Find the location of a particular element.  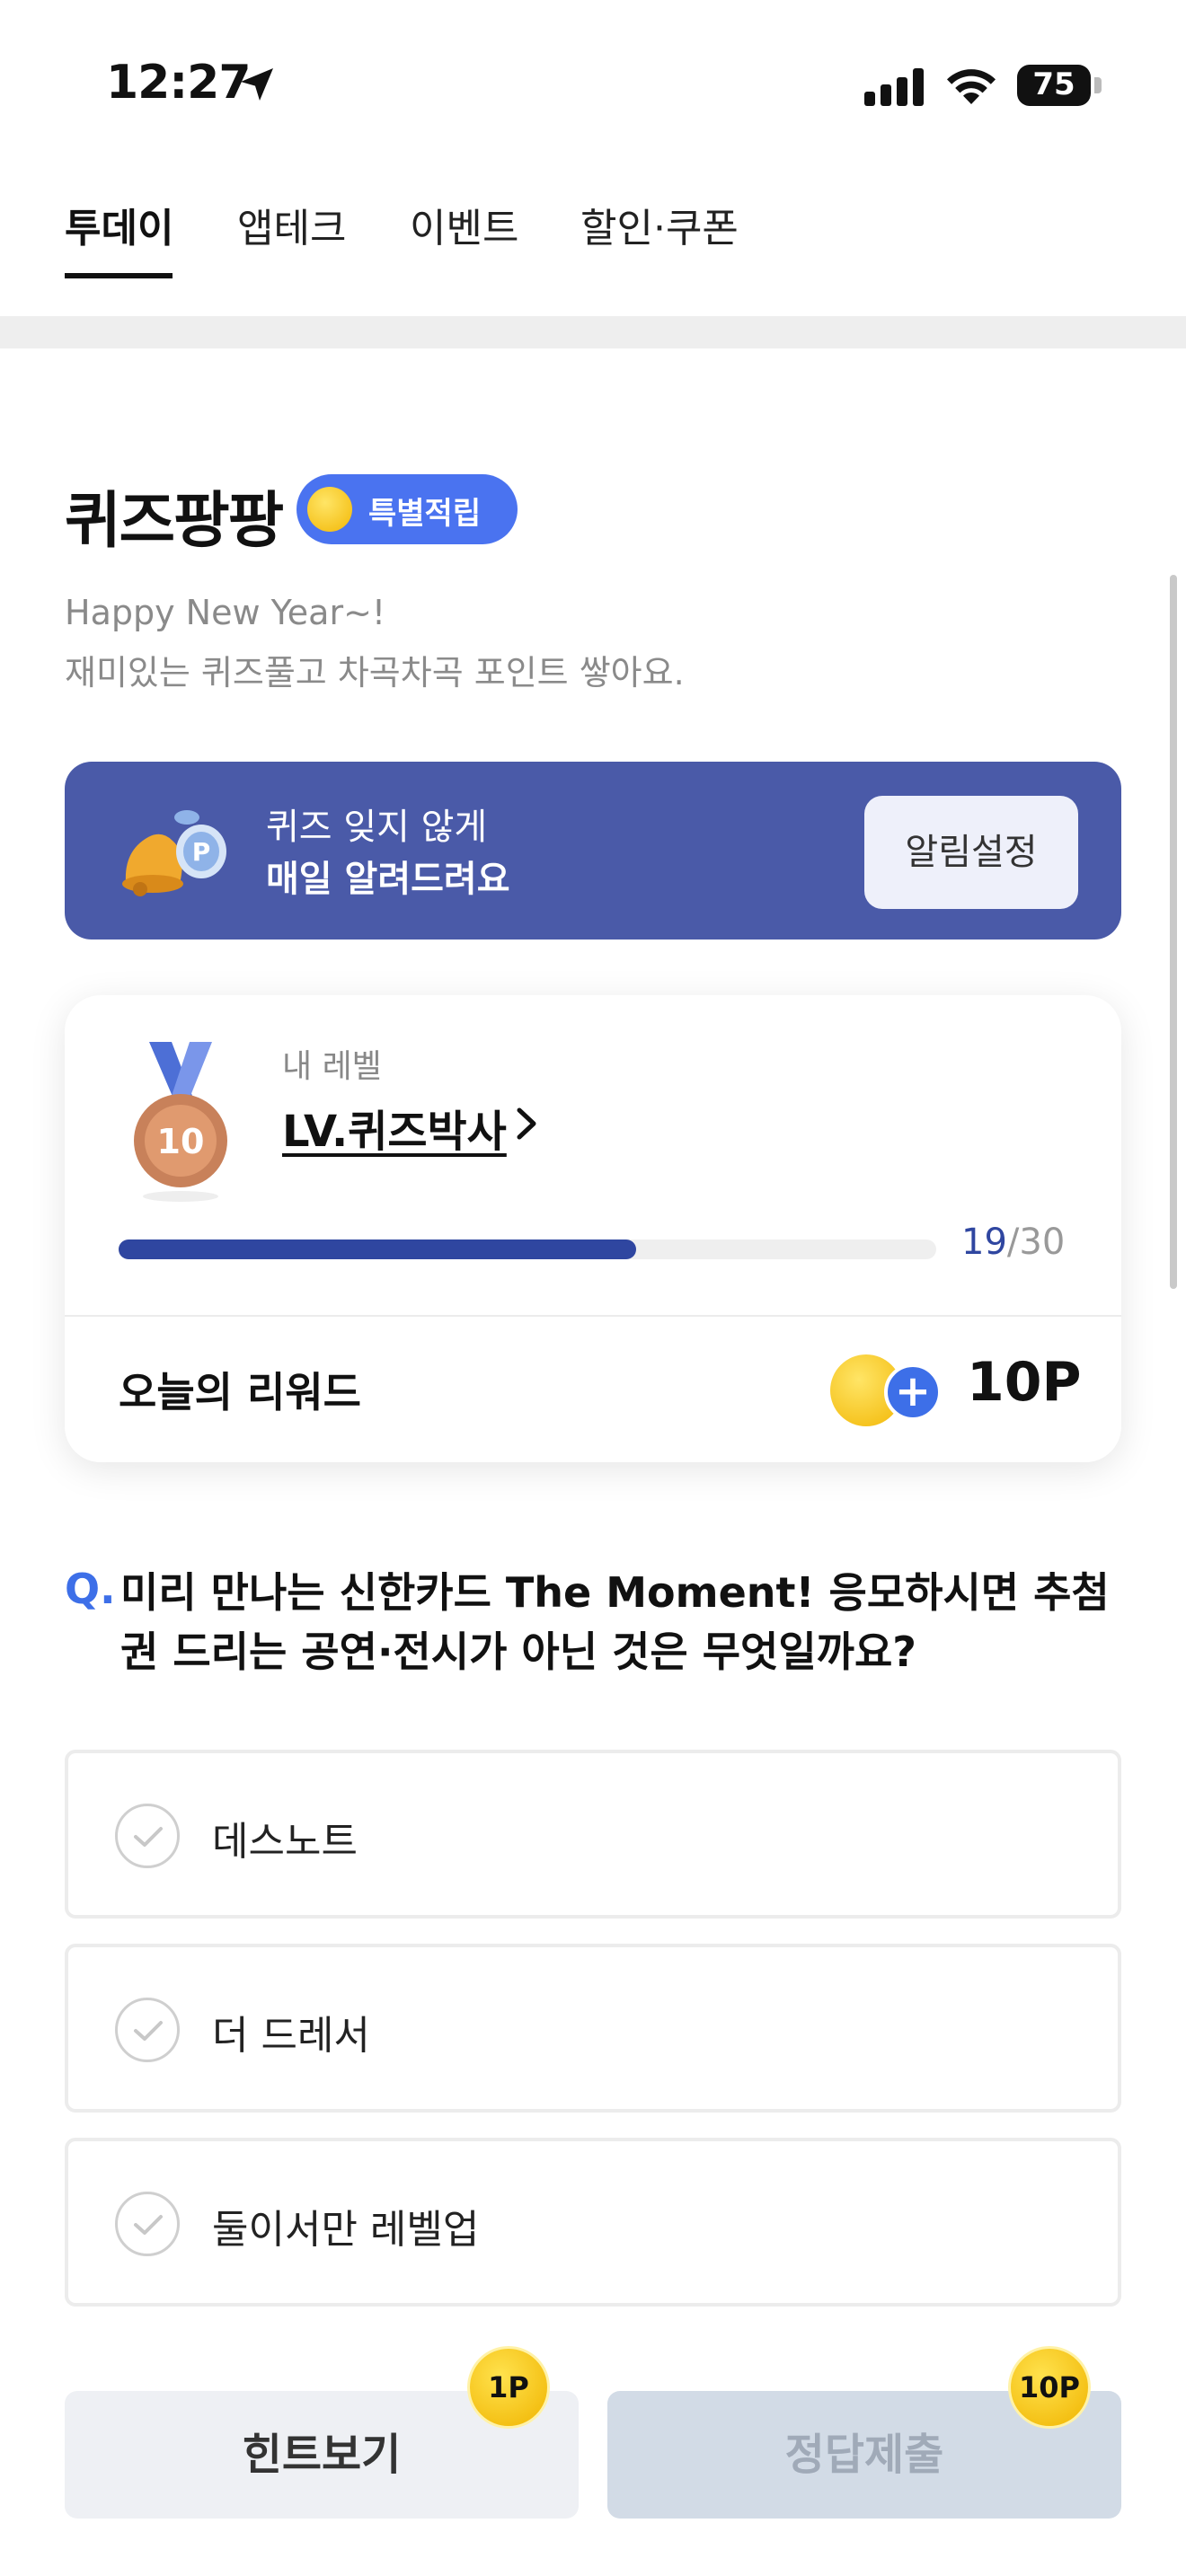

battery-indicator: 75 is located at coordinates (1060, 85).